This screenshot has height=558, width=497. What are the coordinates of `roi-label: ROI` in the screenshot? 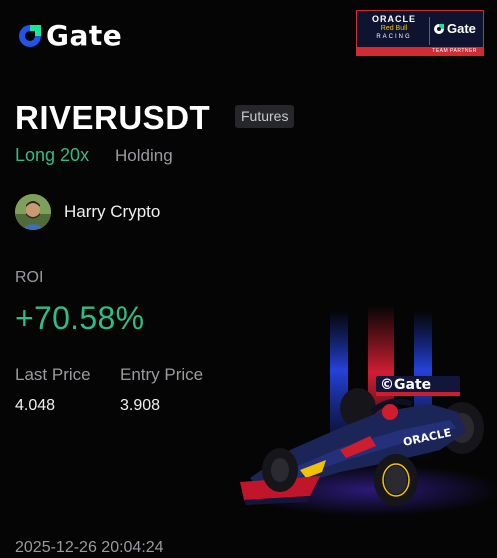 It's located at (29, 277).